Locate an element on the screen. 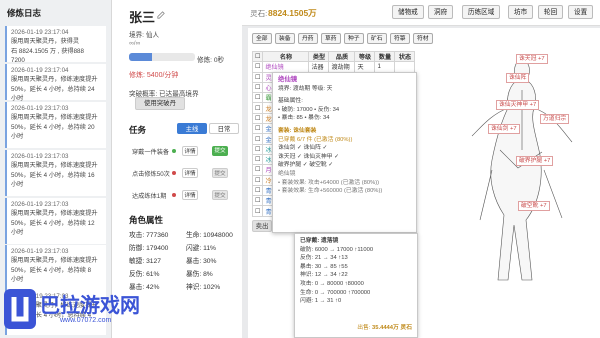 The width and height of the screenshot is (600, 338). category-equipment: 装备 is located at coordinates (285, 38).